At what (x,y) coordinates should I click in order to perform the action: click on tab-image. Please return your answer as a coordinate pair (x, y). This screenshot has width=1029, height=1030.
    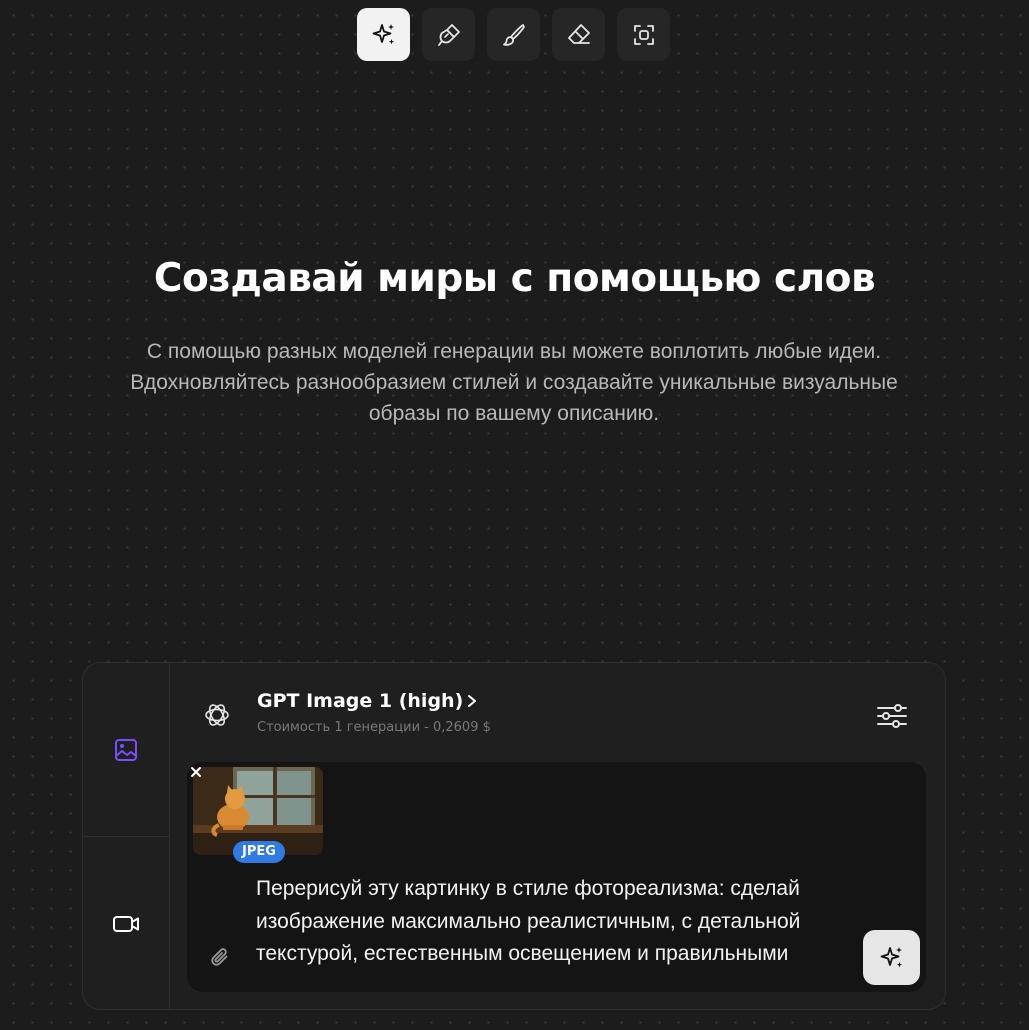
    Looking at the image, I should click on (126, 750).